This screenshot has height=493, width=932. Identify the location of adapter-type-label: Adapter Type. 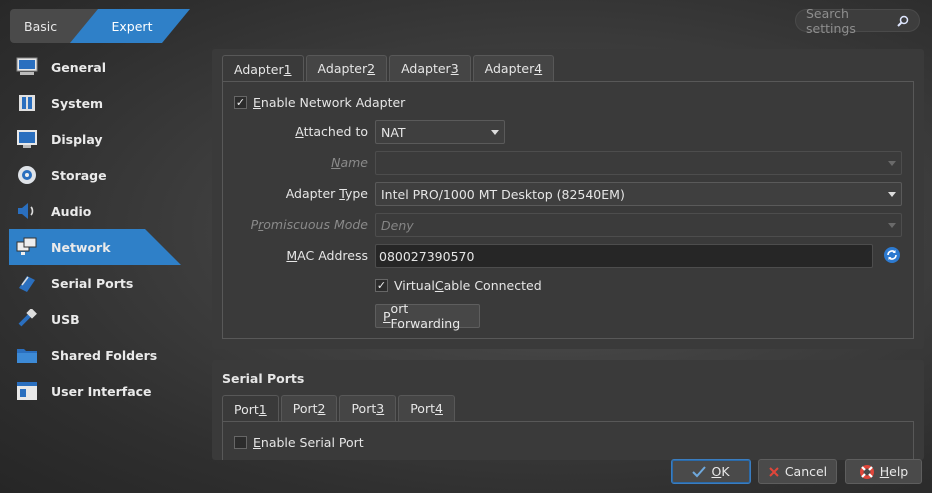
(326, 193).